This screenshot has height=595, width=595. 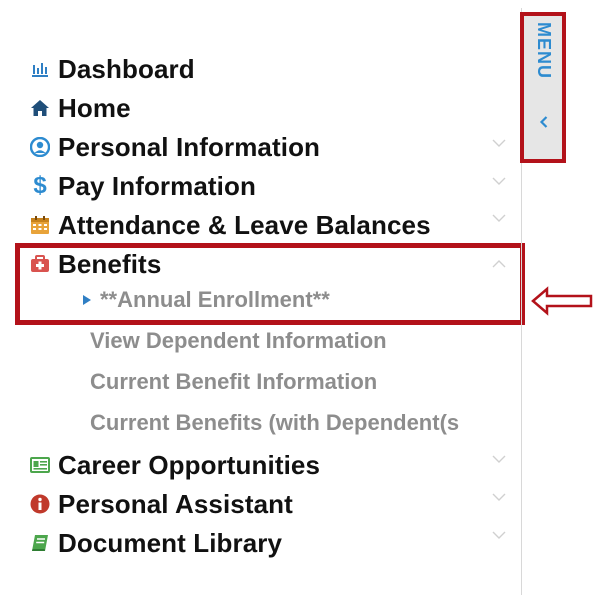 What do you see at coordinates (40, 225) in the screenshot?
I see `calendar-icon` at bounding box center [40, 225].